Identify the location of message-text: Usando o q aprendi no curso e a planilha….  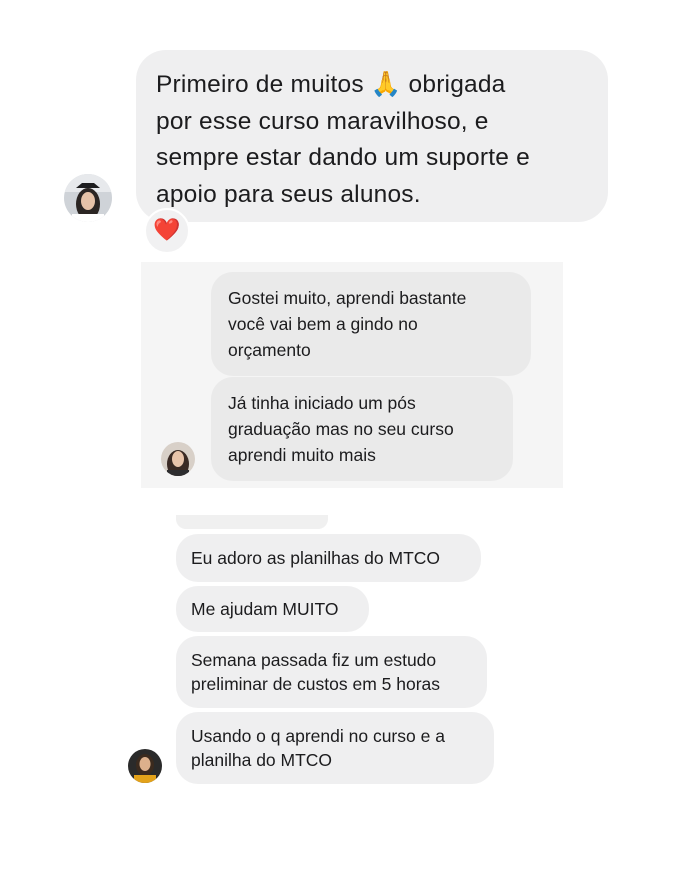
(318, 748).